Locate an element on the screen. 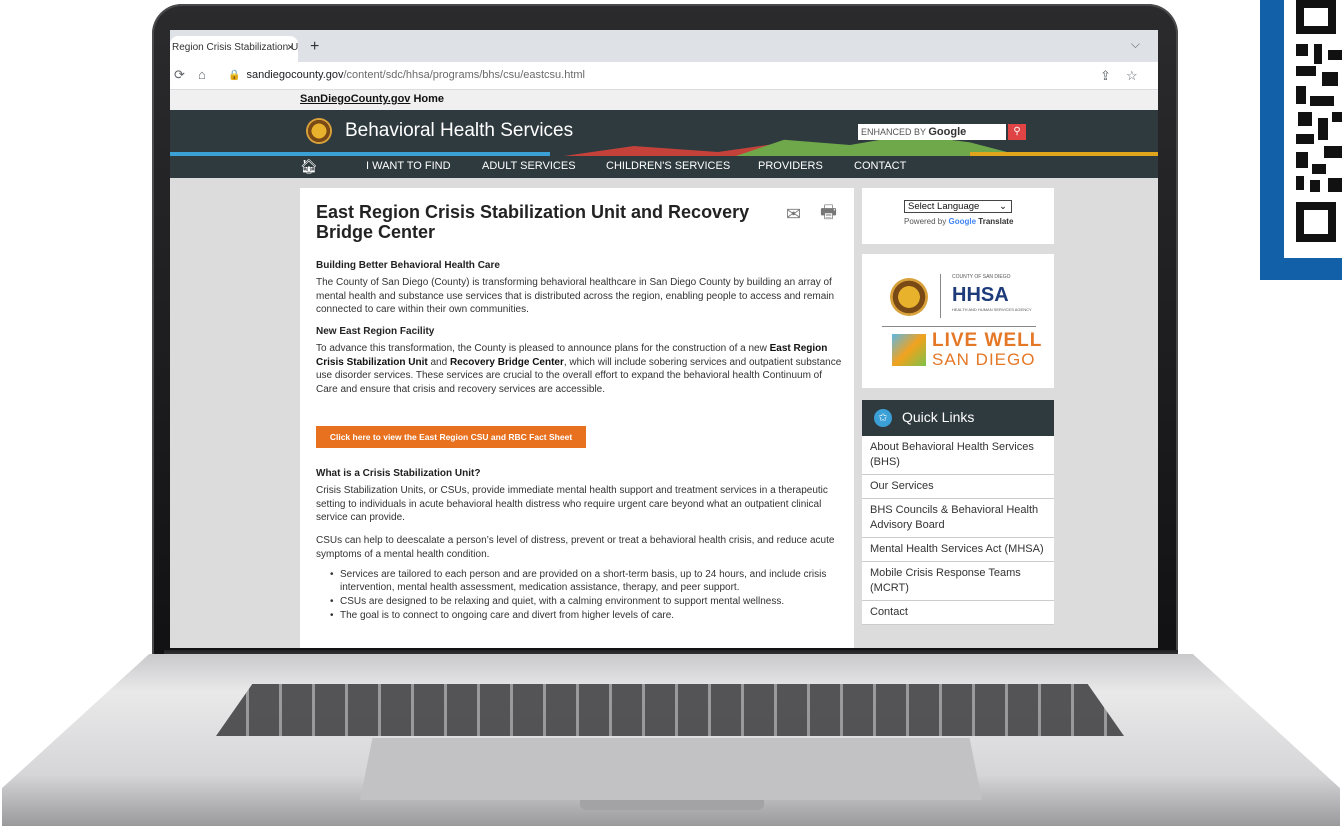 The width and height of the screenshot is (1342, 832). live-well-logo: LIVE WELL is located at coordinates (987, 340).